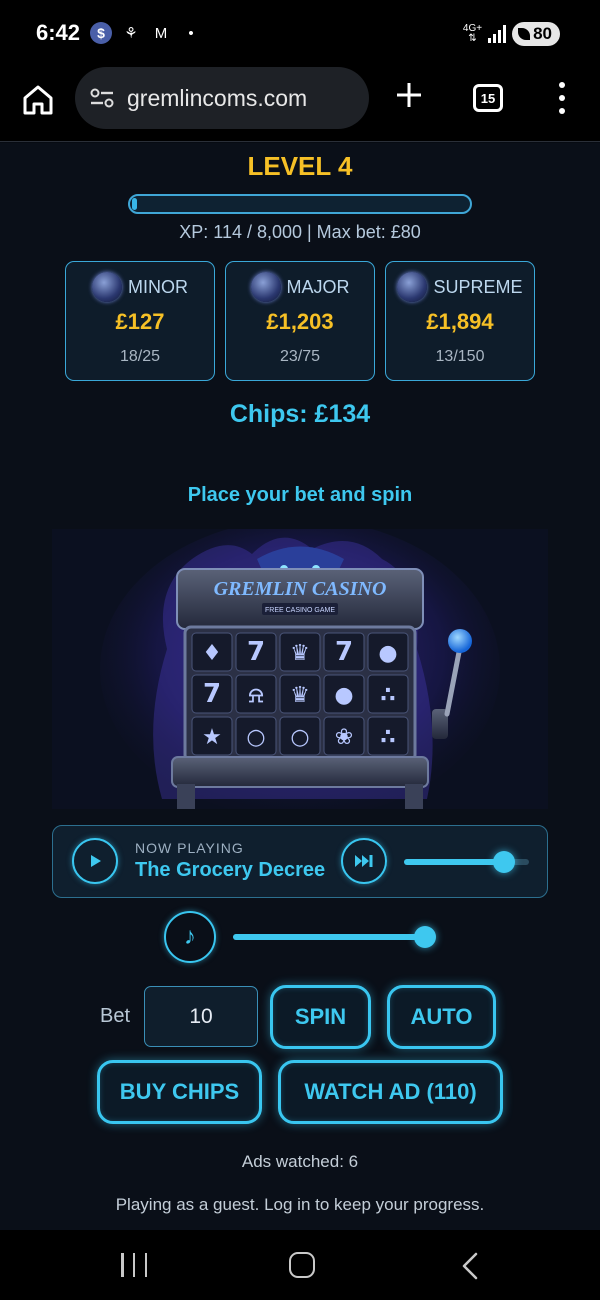 The image size is (600, 1300). I want to click on site-settings-icon, so click(102, 98).